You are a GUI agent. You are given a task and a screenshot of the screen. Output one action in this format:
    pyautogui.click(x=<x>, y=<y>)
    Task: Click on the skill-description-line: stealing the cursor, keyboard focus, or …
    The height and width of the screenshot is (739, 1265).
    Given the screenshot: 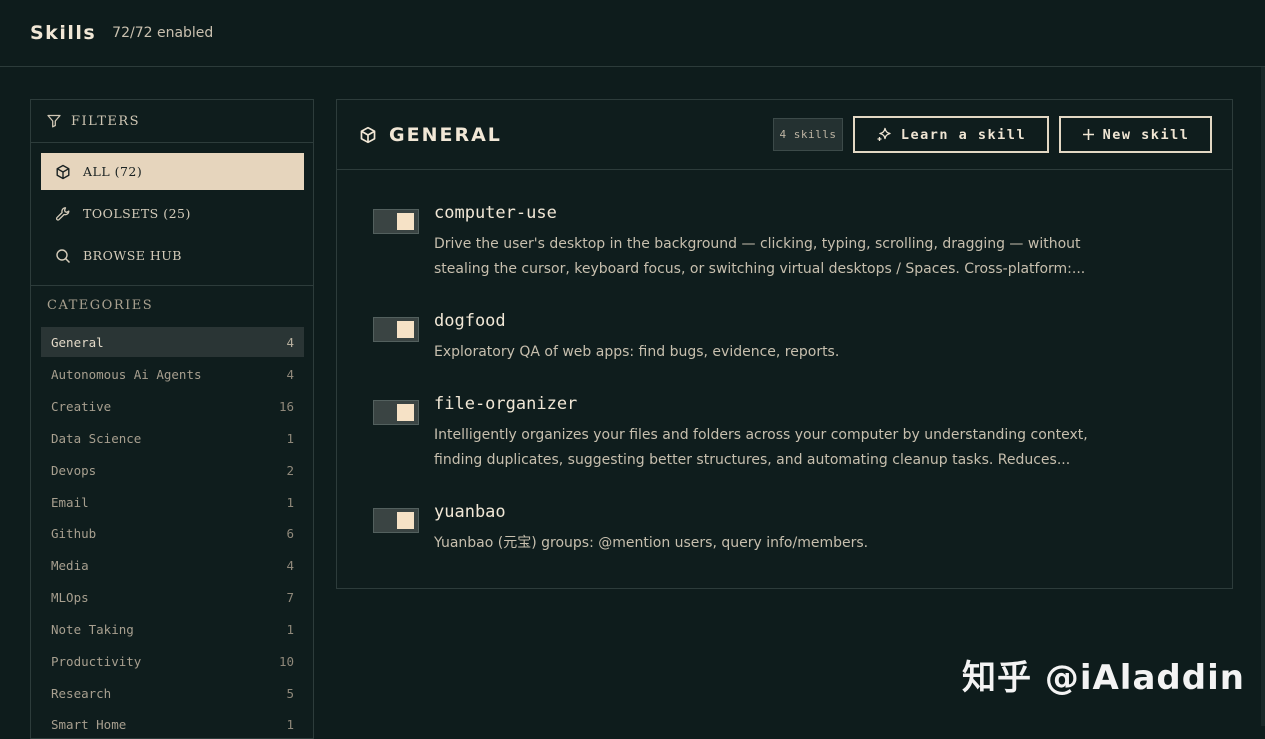 What is the action you would take?
    pyautogui.click(x=760, y=269)
    